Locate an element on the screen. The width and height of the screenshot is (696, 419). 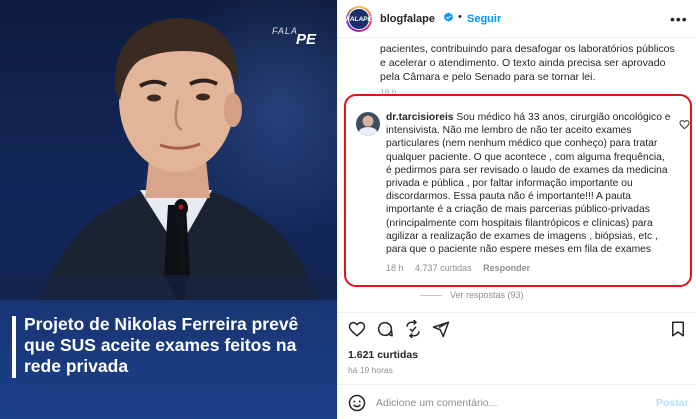
comment-bar: Postar is located at coordinates (517, 401).